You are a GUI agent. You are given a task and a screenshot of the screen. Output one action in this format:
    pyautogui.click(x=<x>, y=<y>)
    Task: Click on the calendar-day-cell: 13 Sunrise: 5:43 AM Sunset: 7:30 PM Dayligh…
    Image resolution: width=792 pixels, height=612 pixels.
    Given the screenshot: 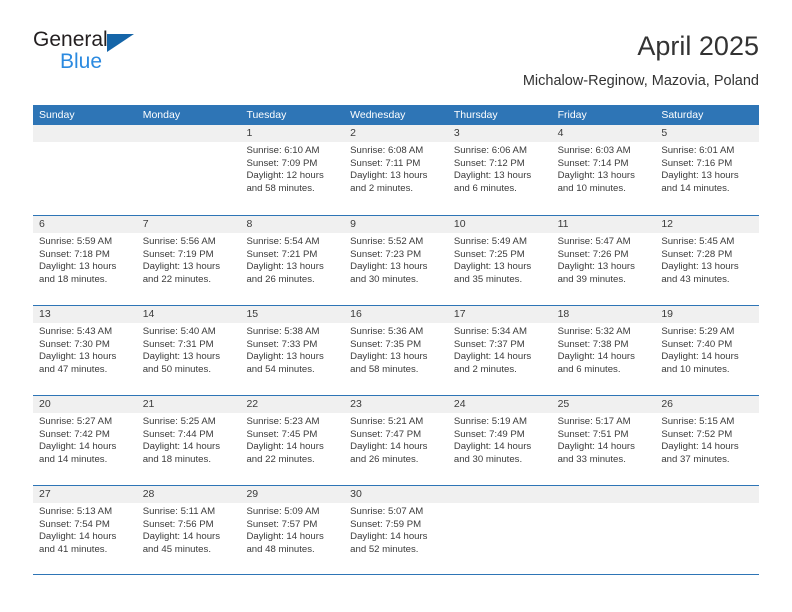 What is the action you would take?
    pyautogui.click(x=85, y=350)
    